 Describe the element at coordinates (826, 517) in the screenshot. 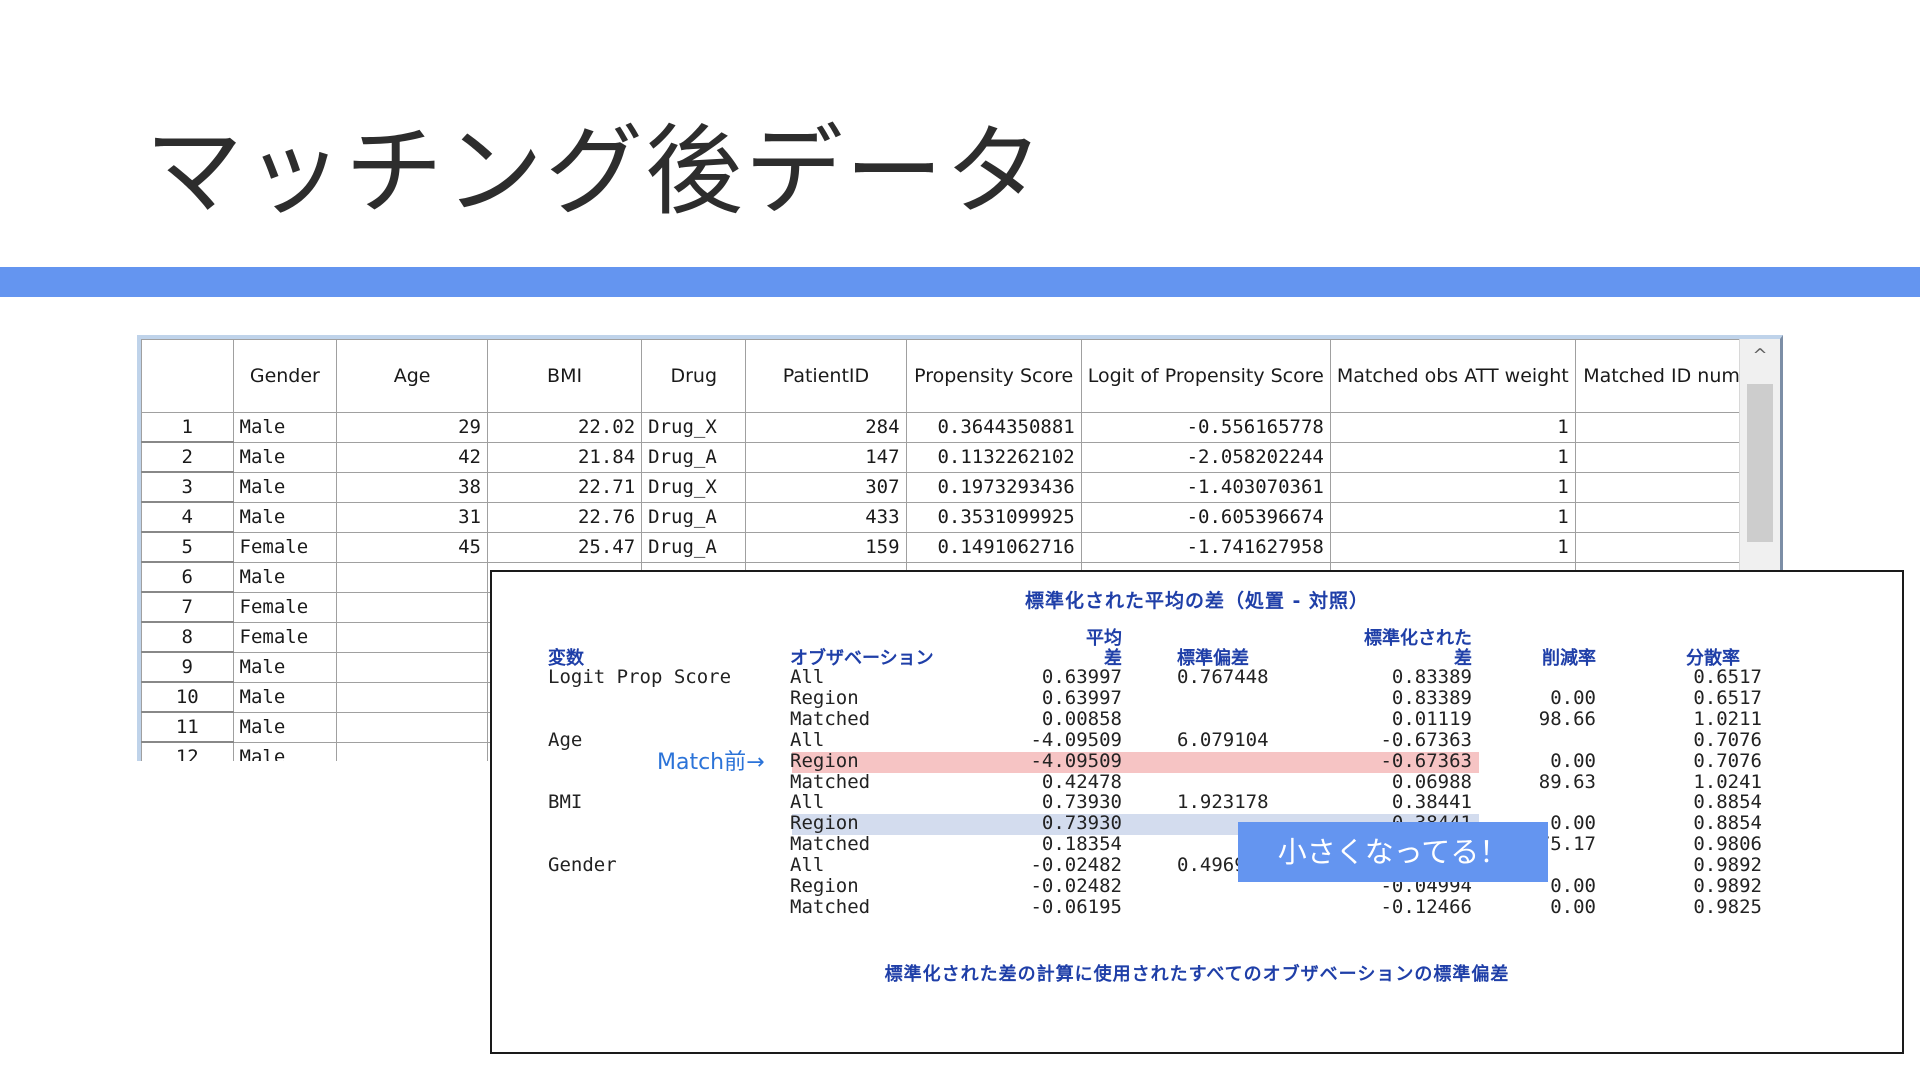

I see `grid-cell: 433` at that location.